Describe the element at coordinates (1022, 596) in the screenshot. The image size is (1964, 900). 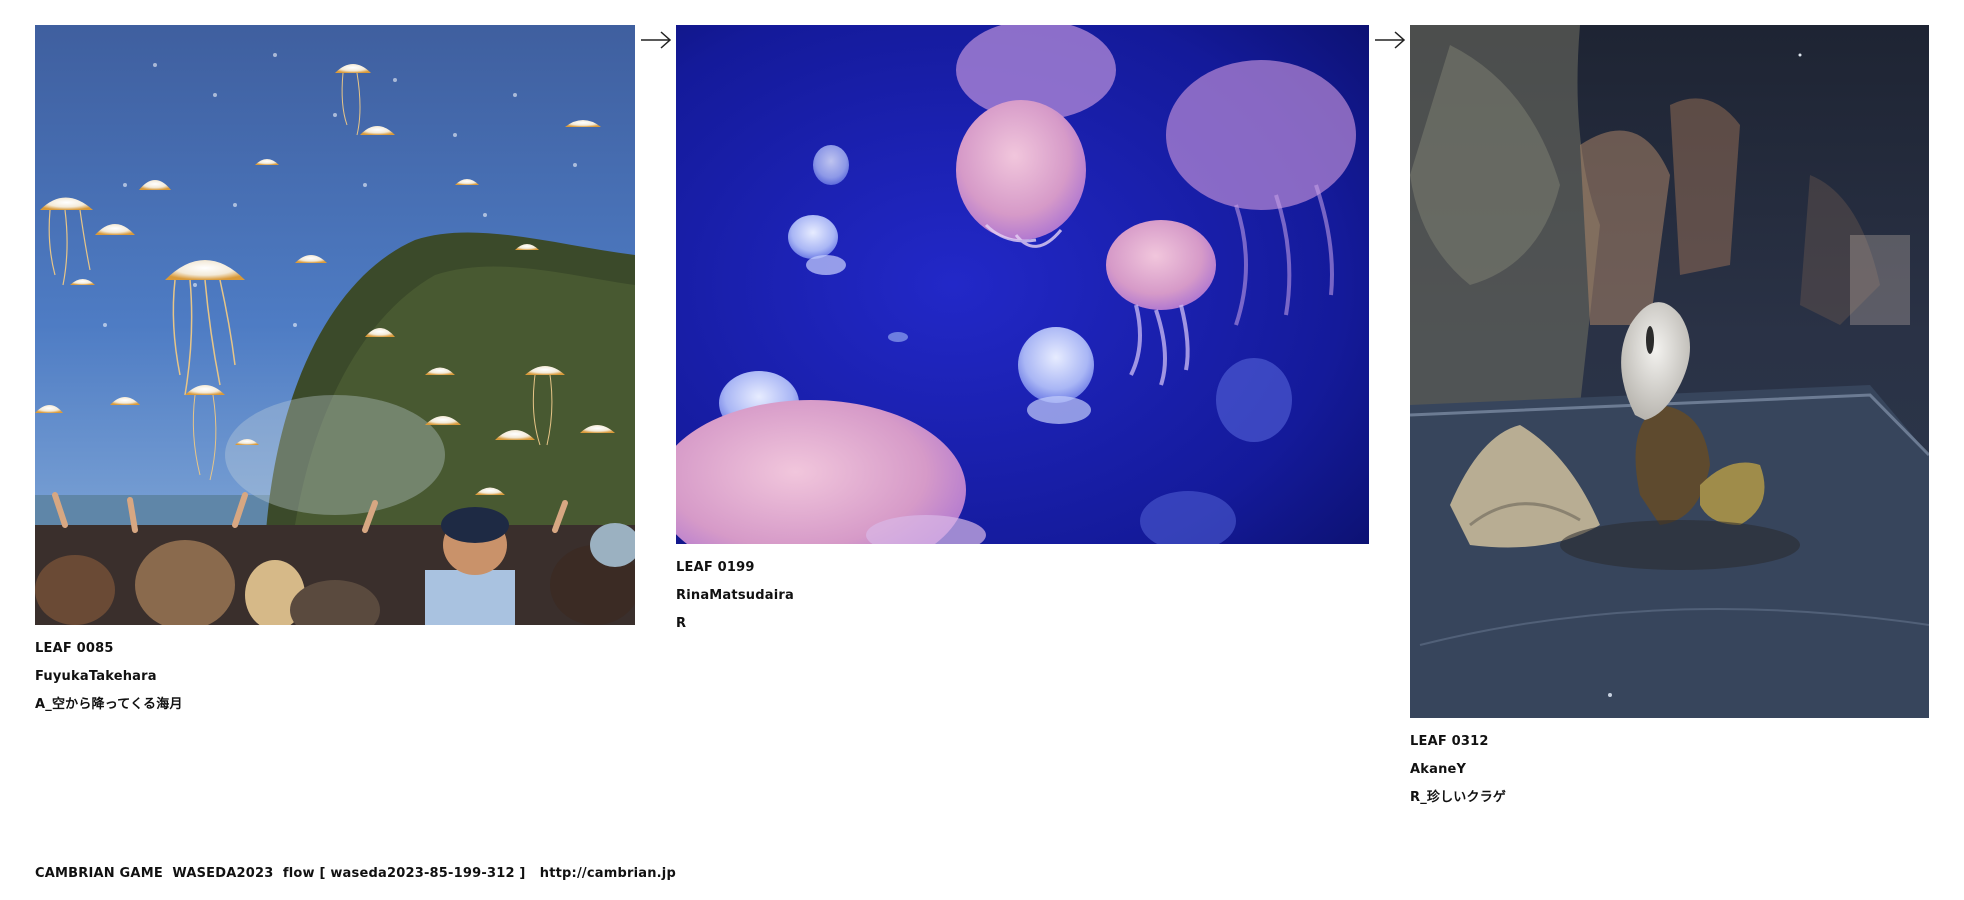
I see `leaf-author: RinaMatsudaira` at that location.